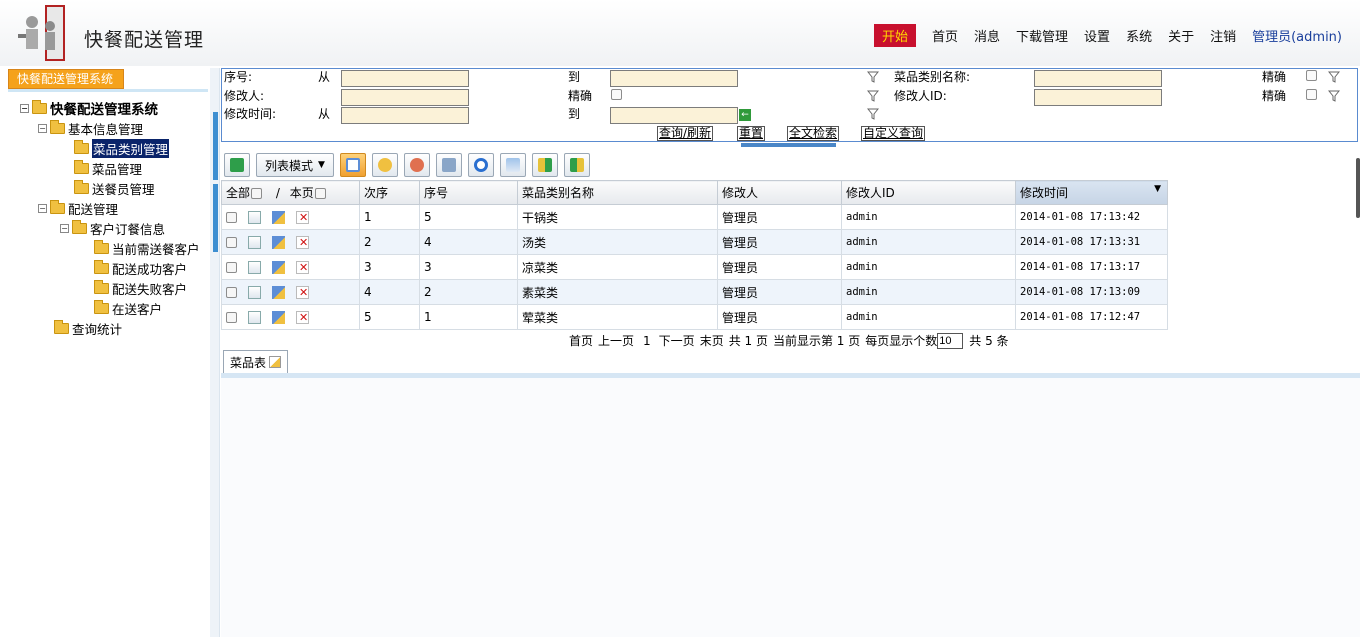 This screenshot has height=637, width=1360. Describe the element at coordinates (1181, 35) in the screenshot. I see `nav-about-link: 关于` at that location.